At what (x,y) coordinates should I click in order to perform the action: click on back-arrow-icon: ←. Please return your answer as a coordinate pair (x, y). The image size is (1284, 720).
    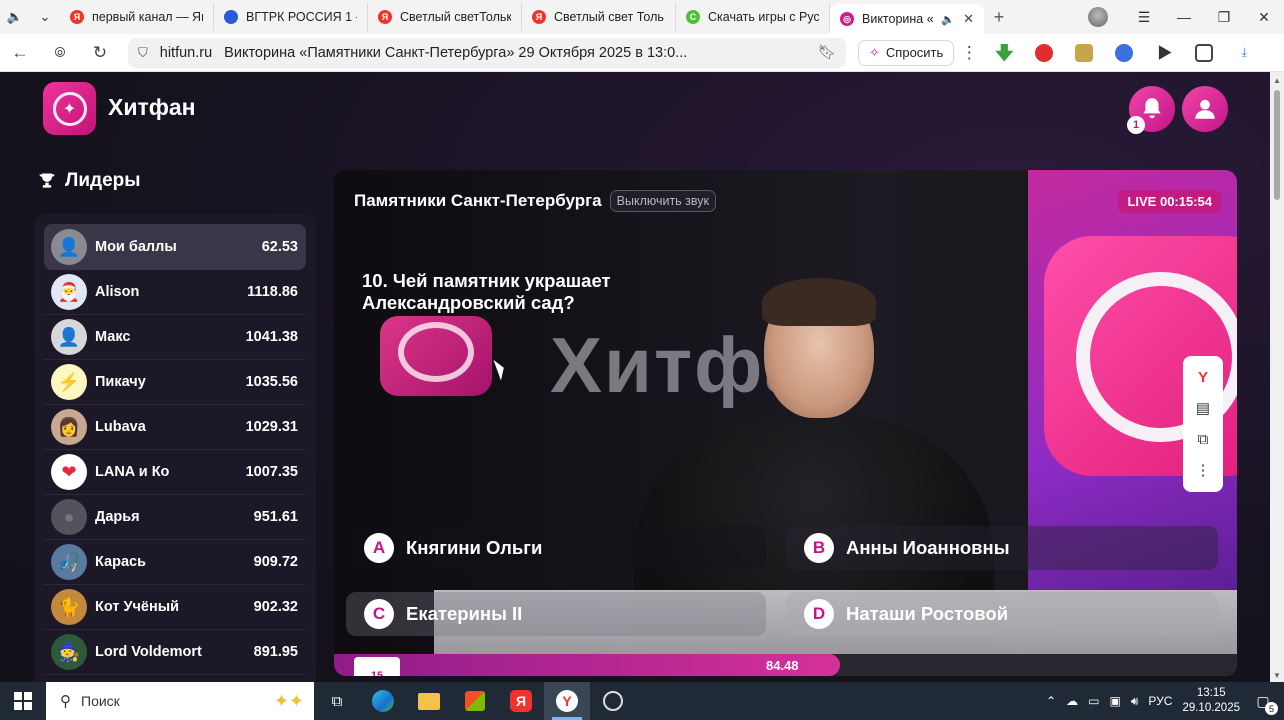
    Looking at the image, I should click on (20, 53).